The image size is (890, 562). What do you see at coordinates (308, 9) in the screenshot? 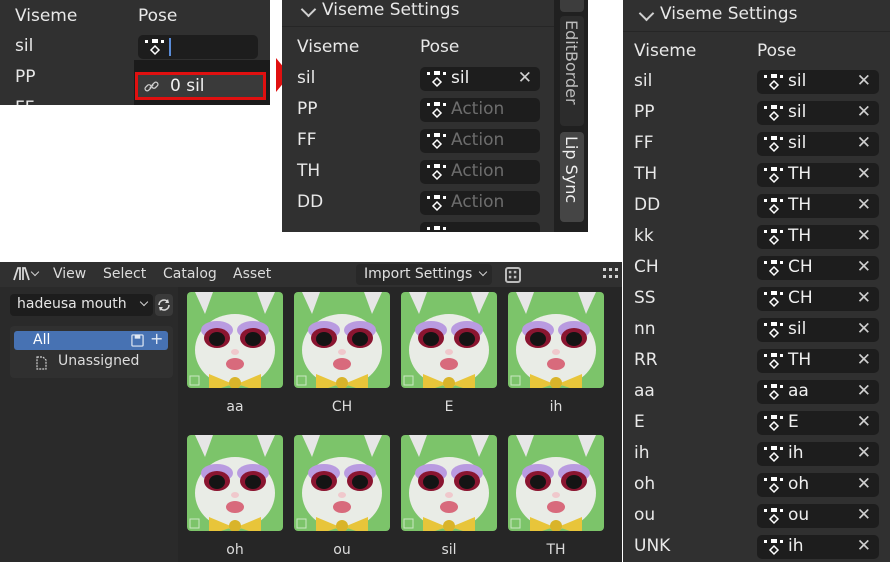
I see `chevron-down-icon` at bounding box center [308, 9].